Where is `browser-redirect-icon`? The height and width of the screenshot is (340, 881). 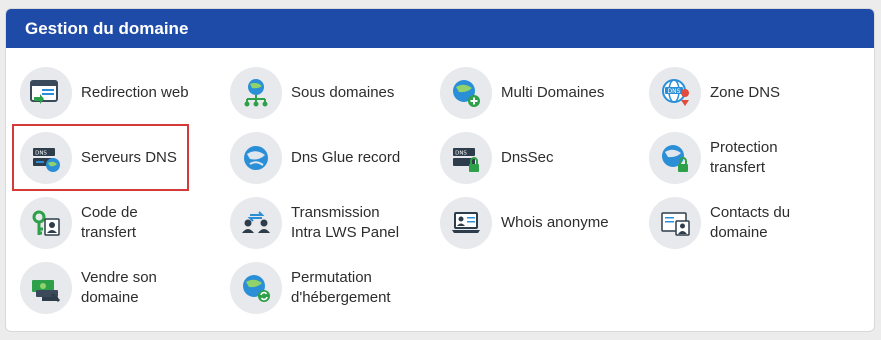
browser-redirect-icon is located at coordinates (46, 93).